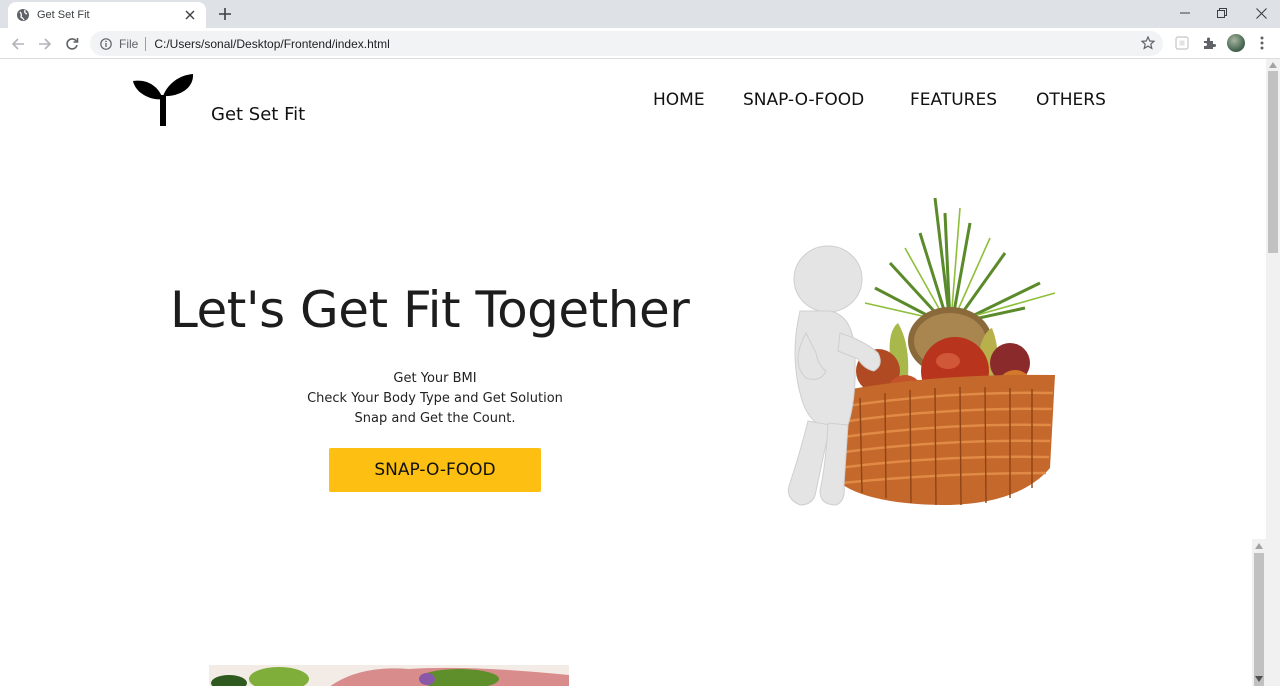 Image resolution: width=1280 pixels, height=686 pixels. I want to click on hero-line-bmi: Get Your BMI, so click(435, 378).